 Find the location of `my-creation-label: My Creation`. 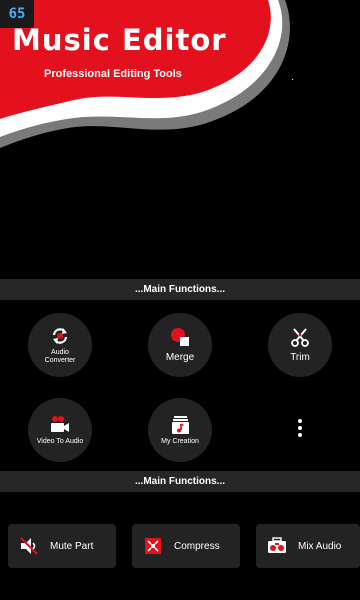

my-creation-label: My Creation is located at coordinates (180, 441).